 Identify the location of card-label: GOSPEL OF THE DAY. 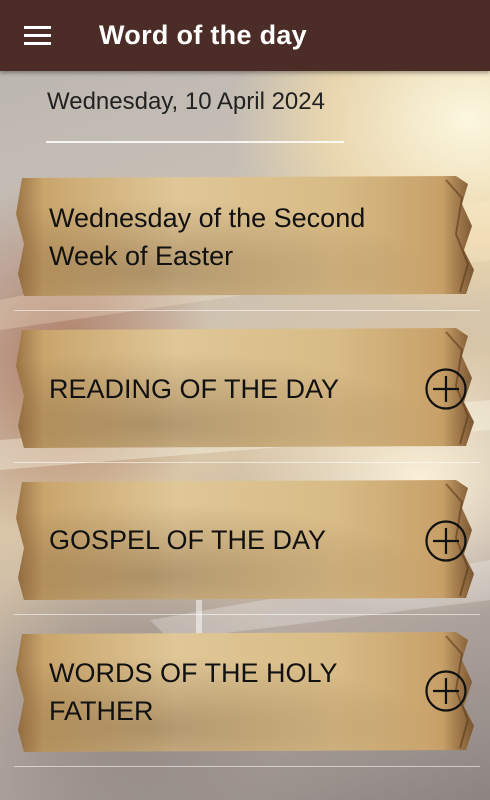
(188, 540).